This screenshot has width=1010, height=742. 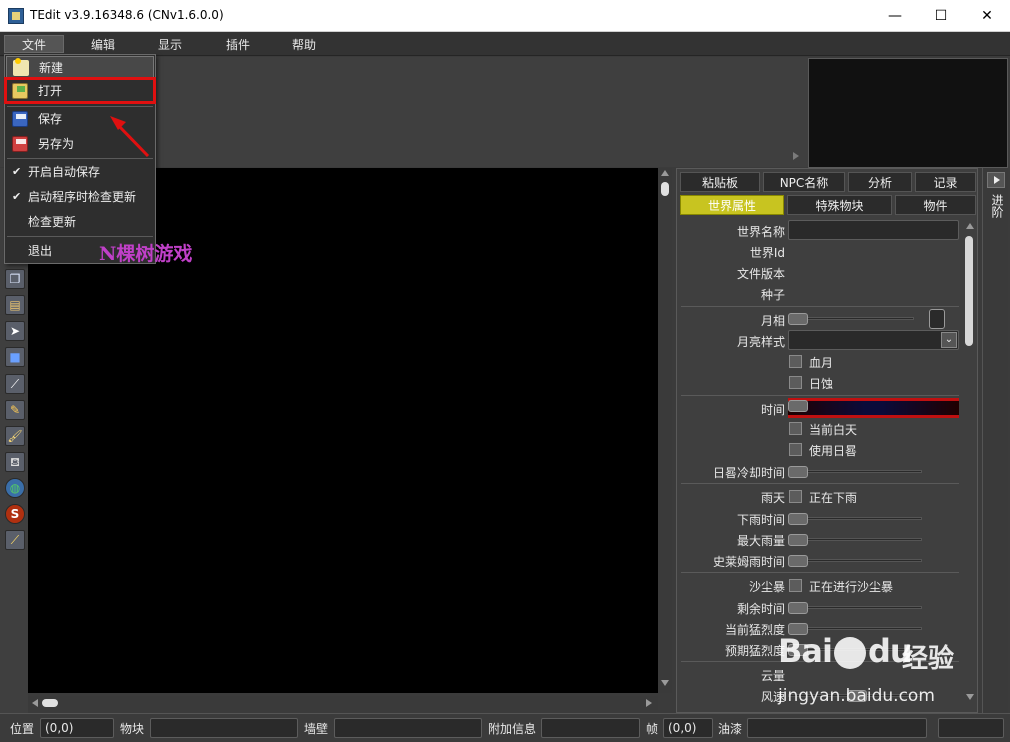 What do you see at coordinates (880, 182) in the screenshot?
I see `tab-analyze: 分析` at bounding box center [880, 182].